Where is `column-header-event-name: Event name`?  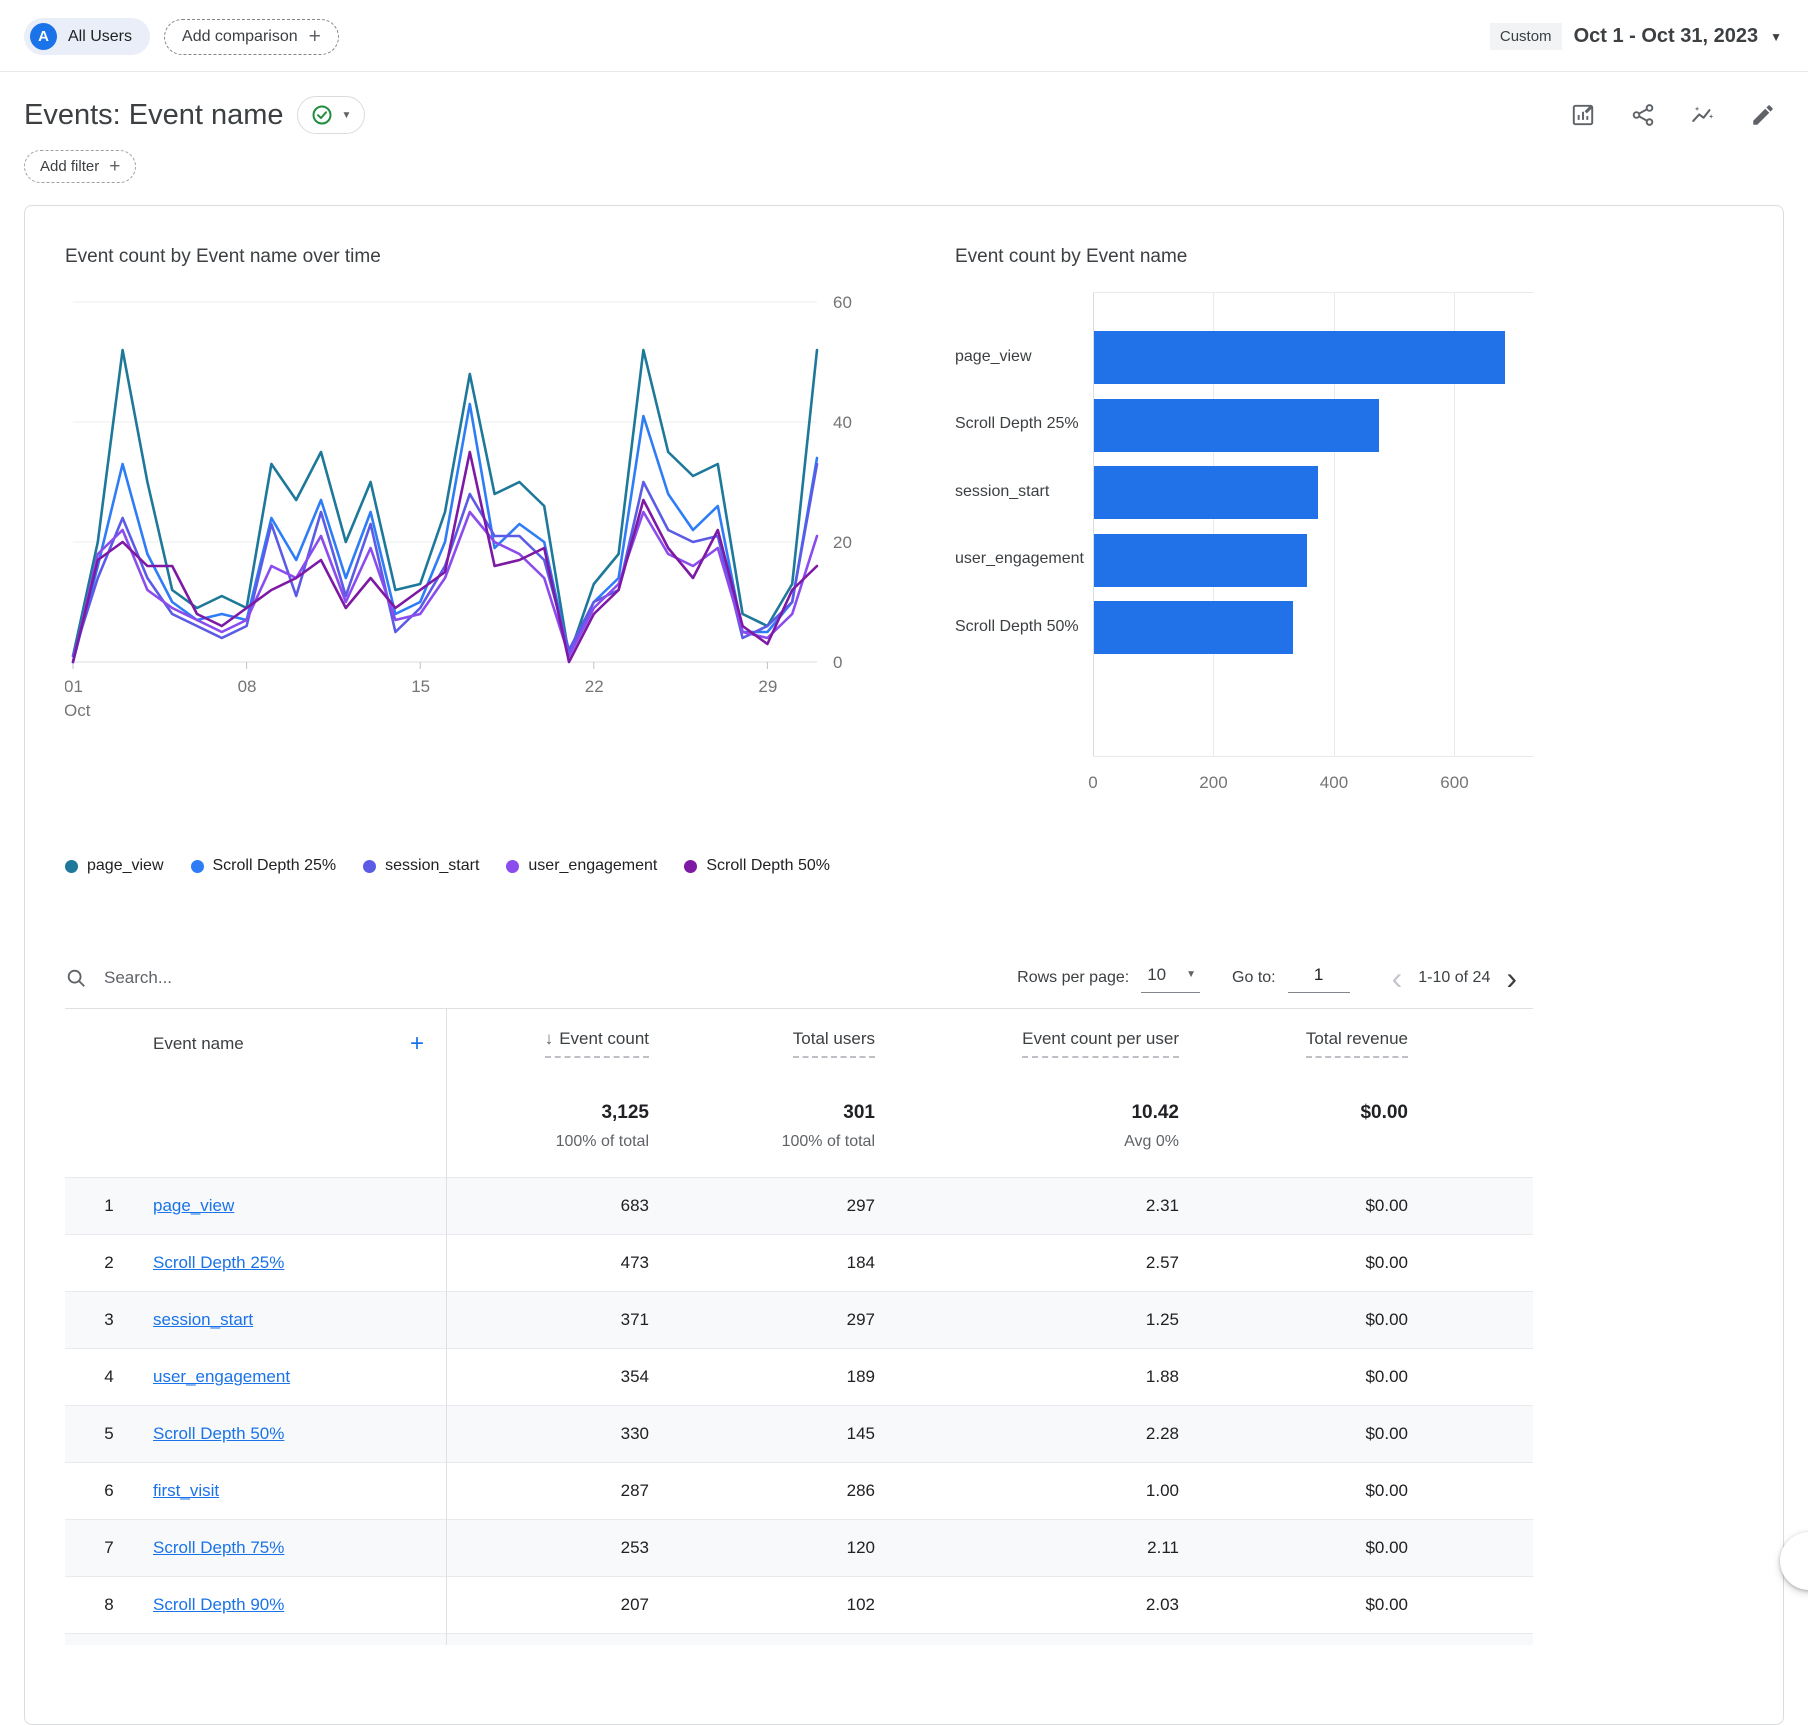 column-header-event-name: Event name is located at coordinates (198, 1044).